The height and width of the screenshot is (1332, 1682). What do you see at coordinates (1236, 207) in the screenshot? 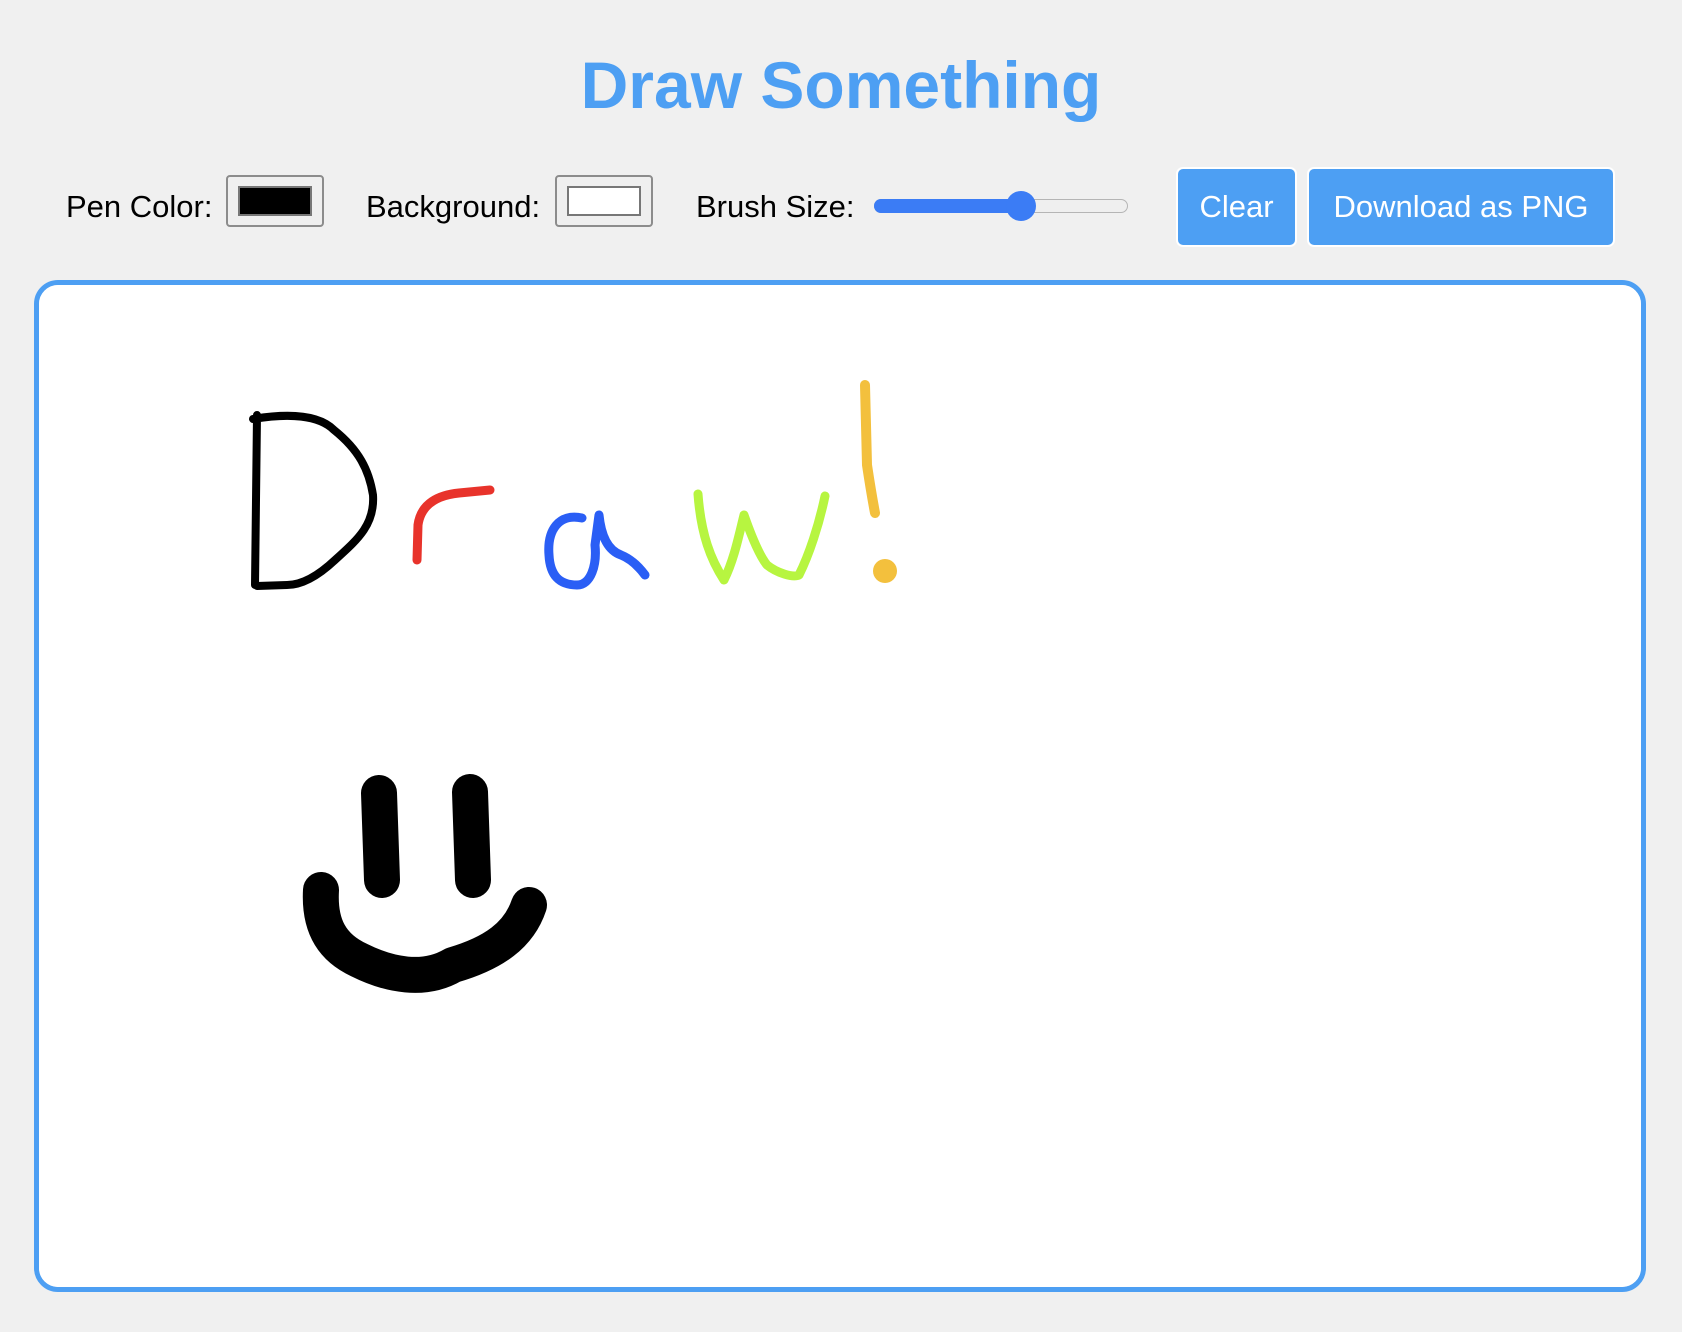
I see `clear-button: Clear` at bounding box center [1236, 207].